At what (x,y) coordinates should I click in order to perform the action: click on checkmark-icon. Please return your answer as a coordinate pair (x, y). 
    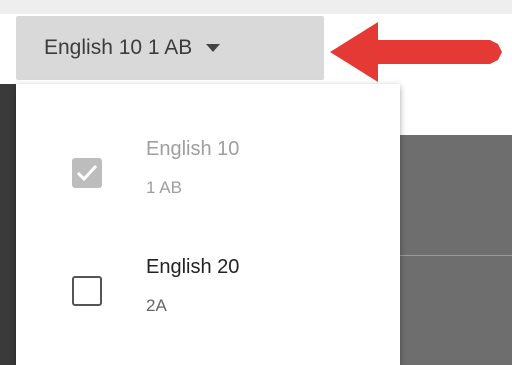
    Looking at the image, I should click on (87, 173).